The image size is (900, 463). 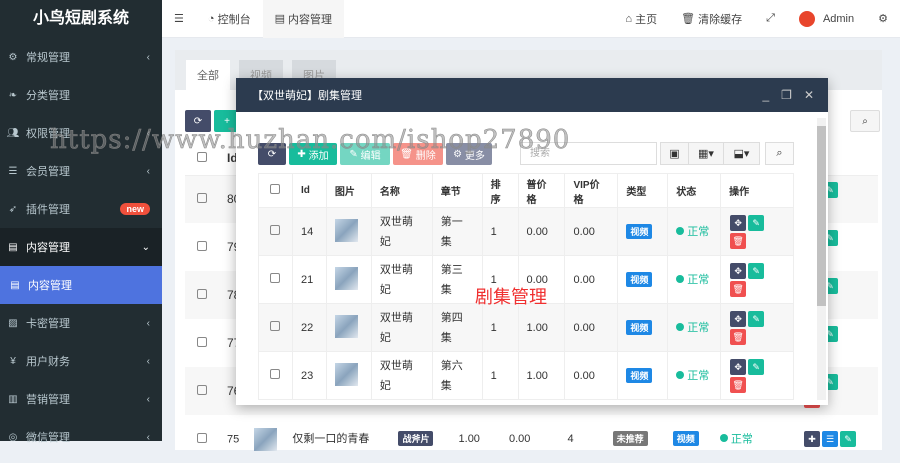 What do you see at coordinates (229, 19) in the screenshot?
I see `tab-dashboard: ◔ 控制台` at bounding box center [229, 19].